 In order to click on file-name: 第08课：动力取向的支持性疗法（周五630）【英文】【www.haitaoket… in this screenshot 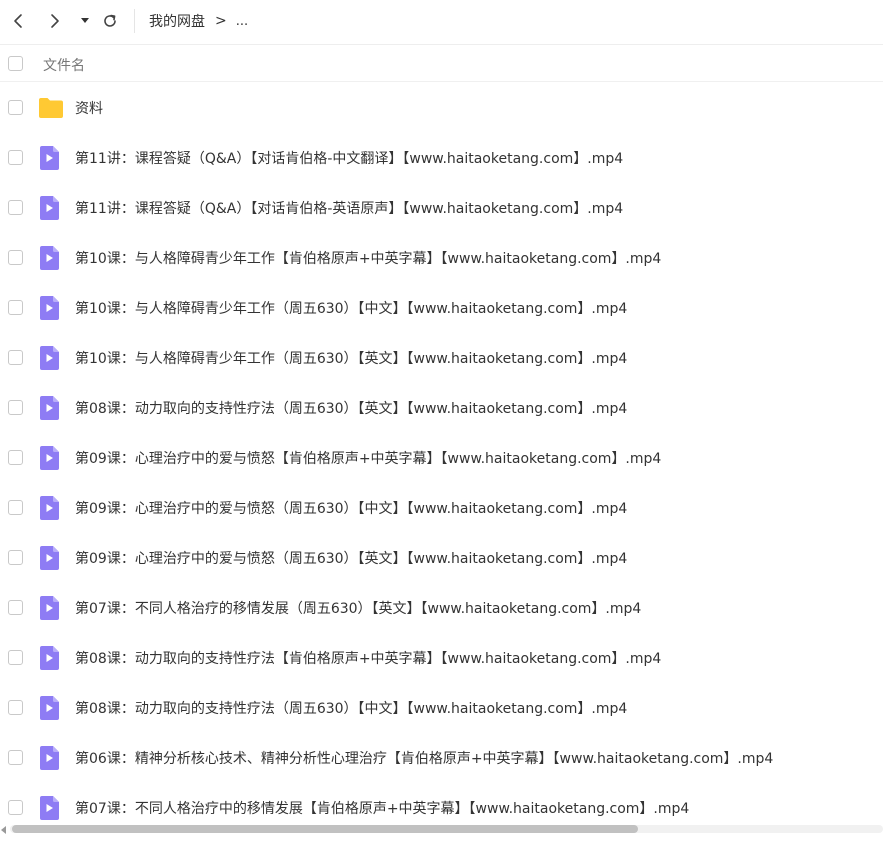, I will do `click(351, 408)`.